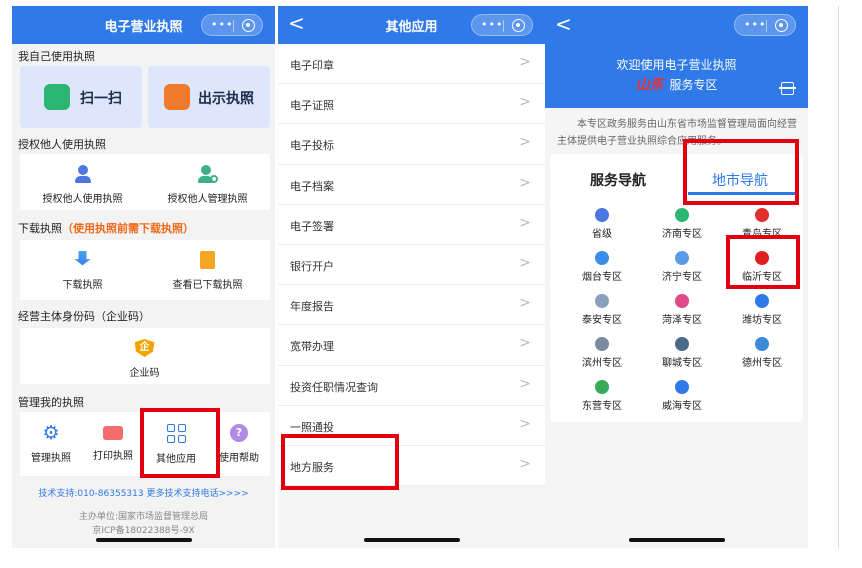 The width and height of the screenshot is (862, 568). I want to click on support-phone: 技术支持:010-86355313, so click(90, 494).